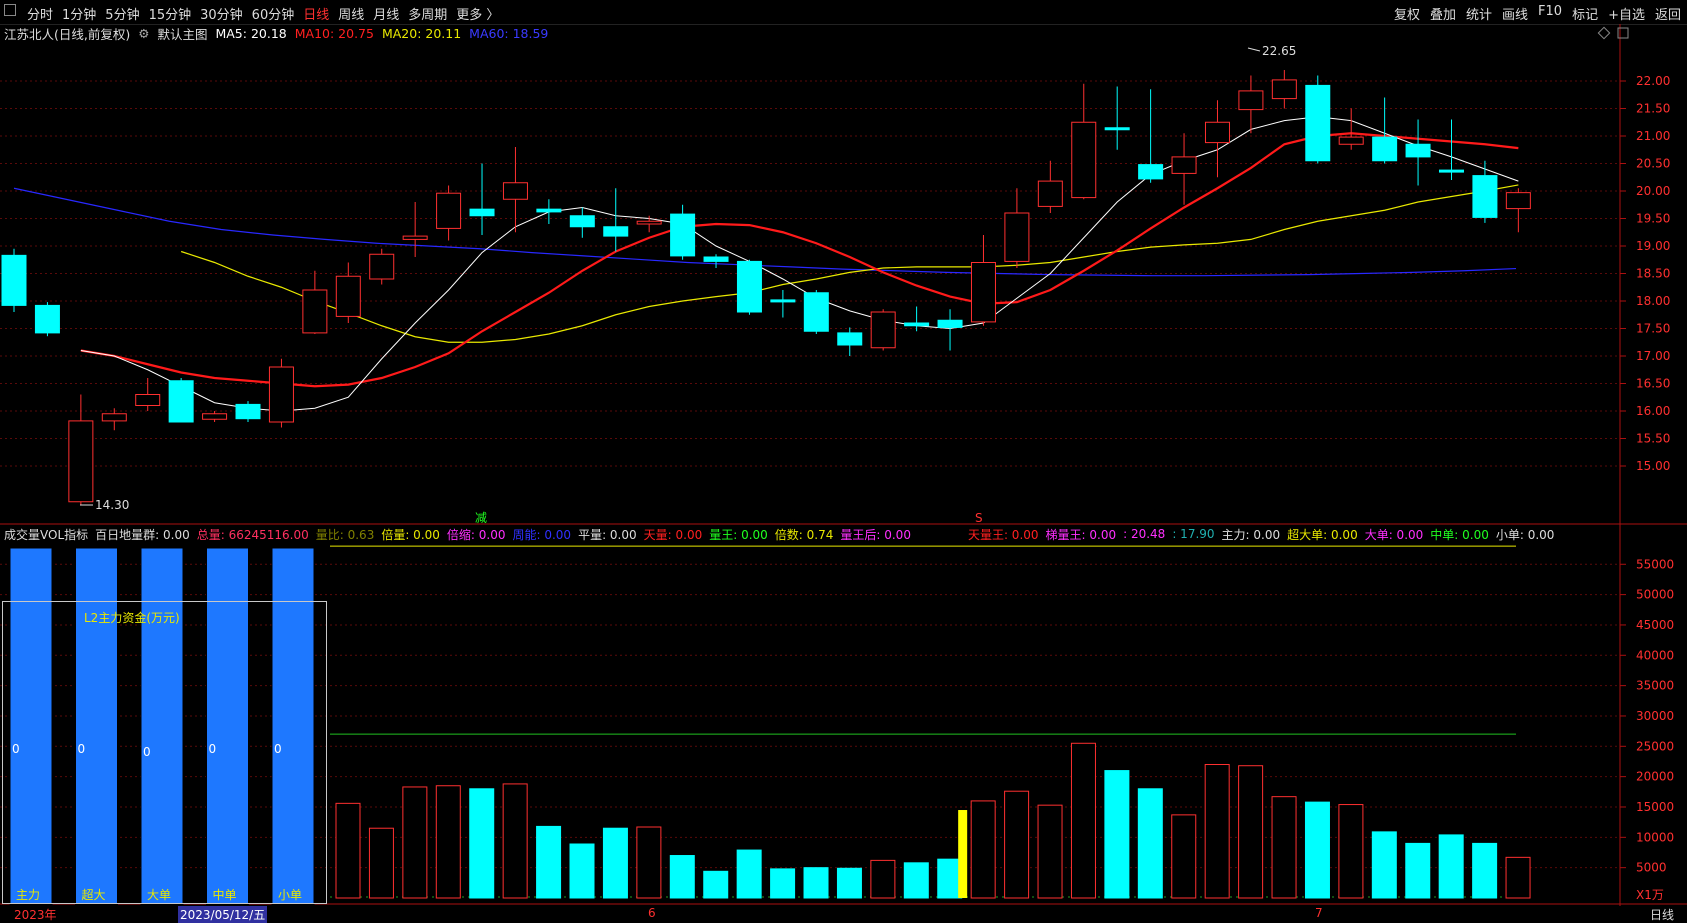  Describe the element at coordinates (223, 914) in the screenshot. I see `cursor-date: 2023/05/12/五` at that location.